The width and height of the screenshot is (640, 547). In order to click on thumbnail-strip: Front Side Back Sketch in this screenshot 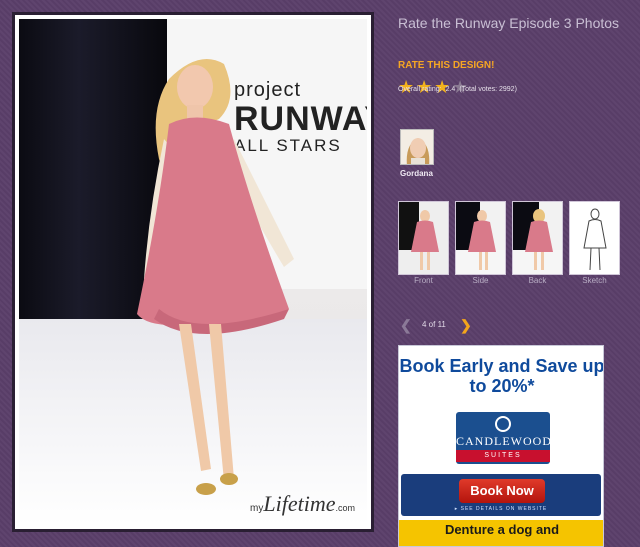, I will do `click(516, 245)`.